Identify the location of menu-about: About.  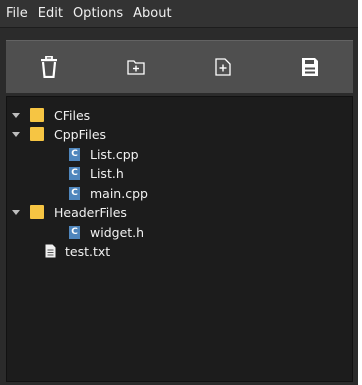
(152, 14).